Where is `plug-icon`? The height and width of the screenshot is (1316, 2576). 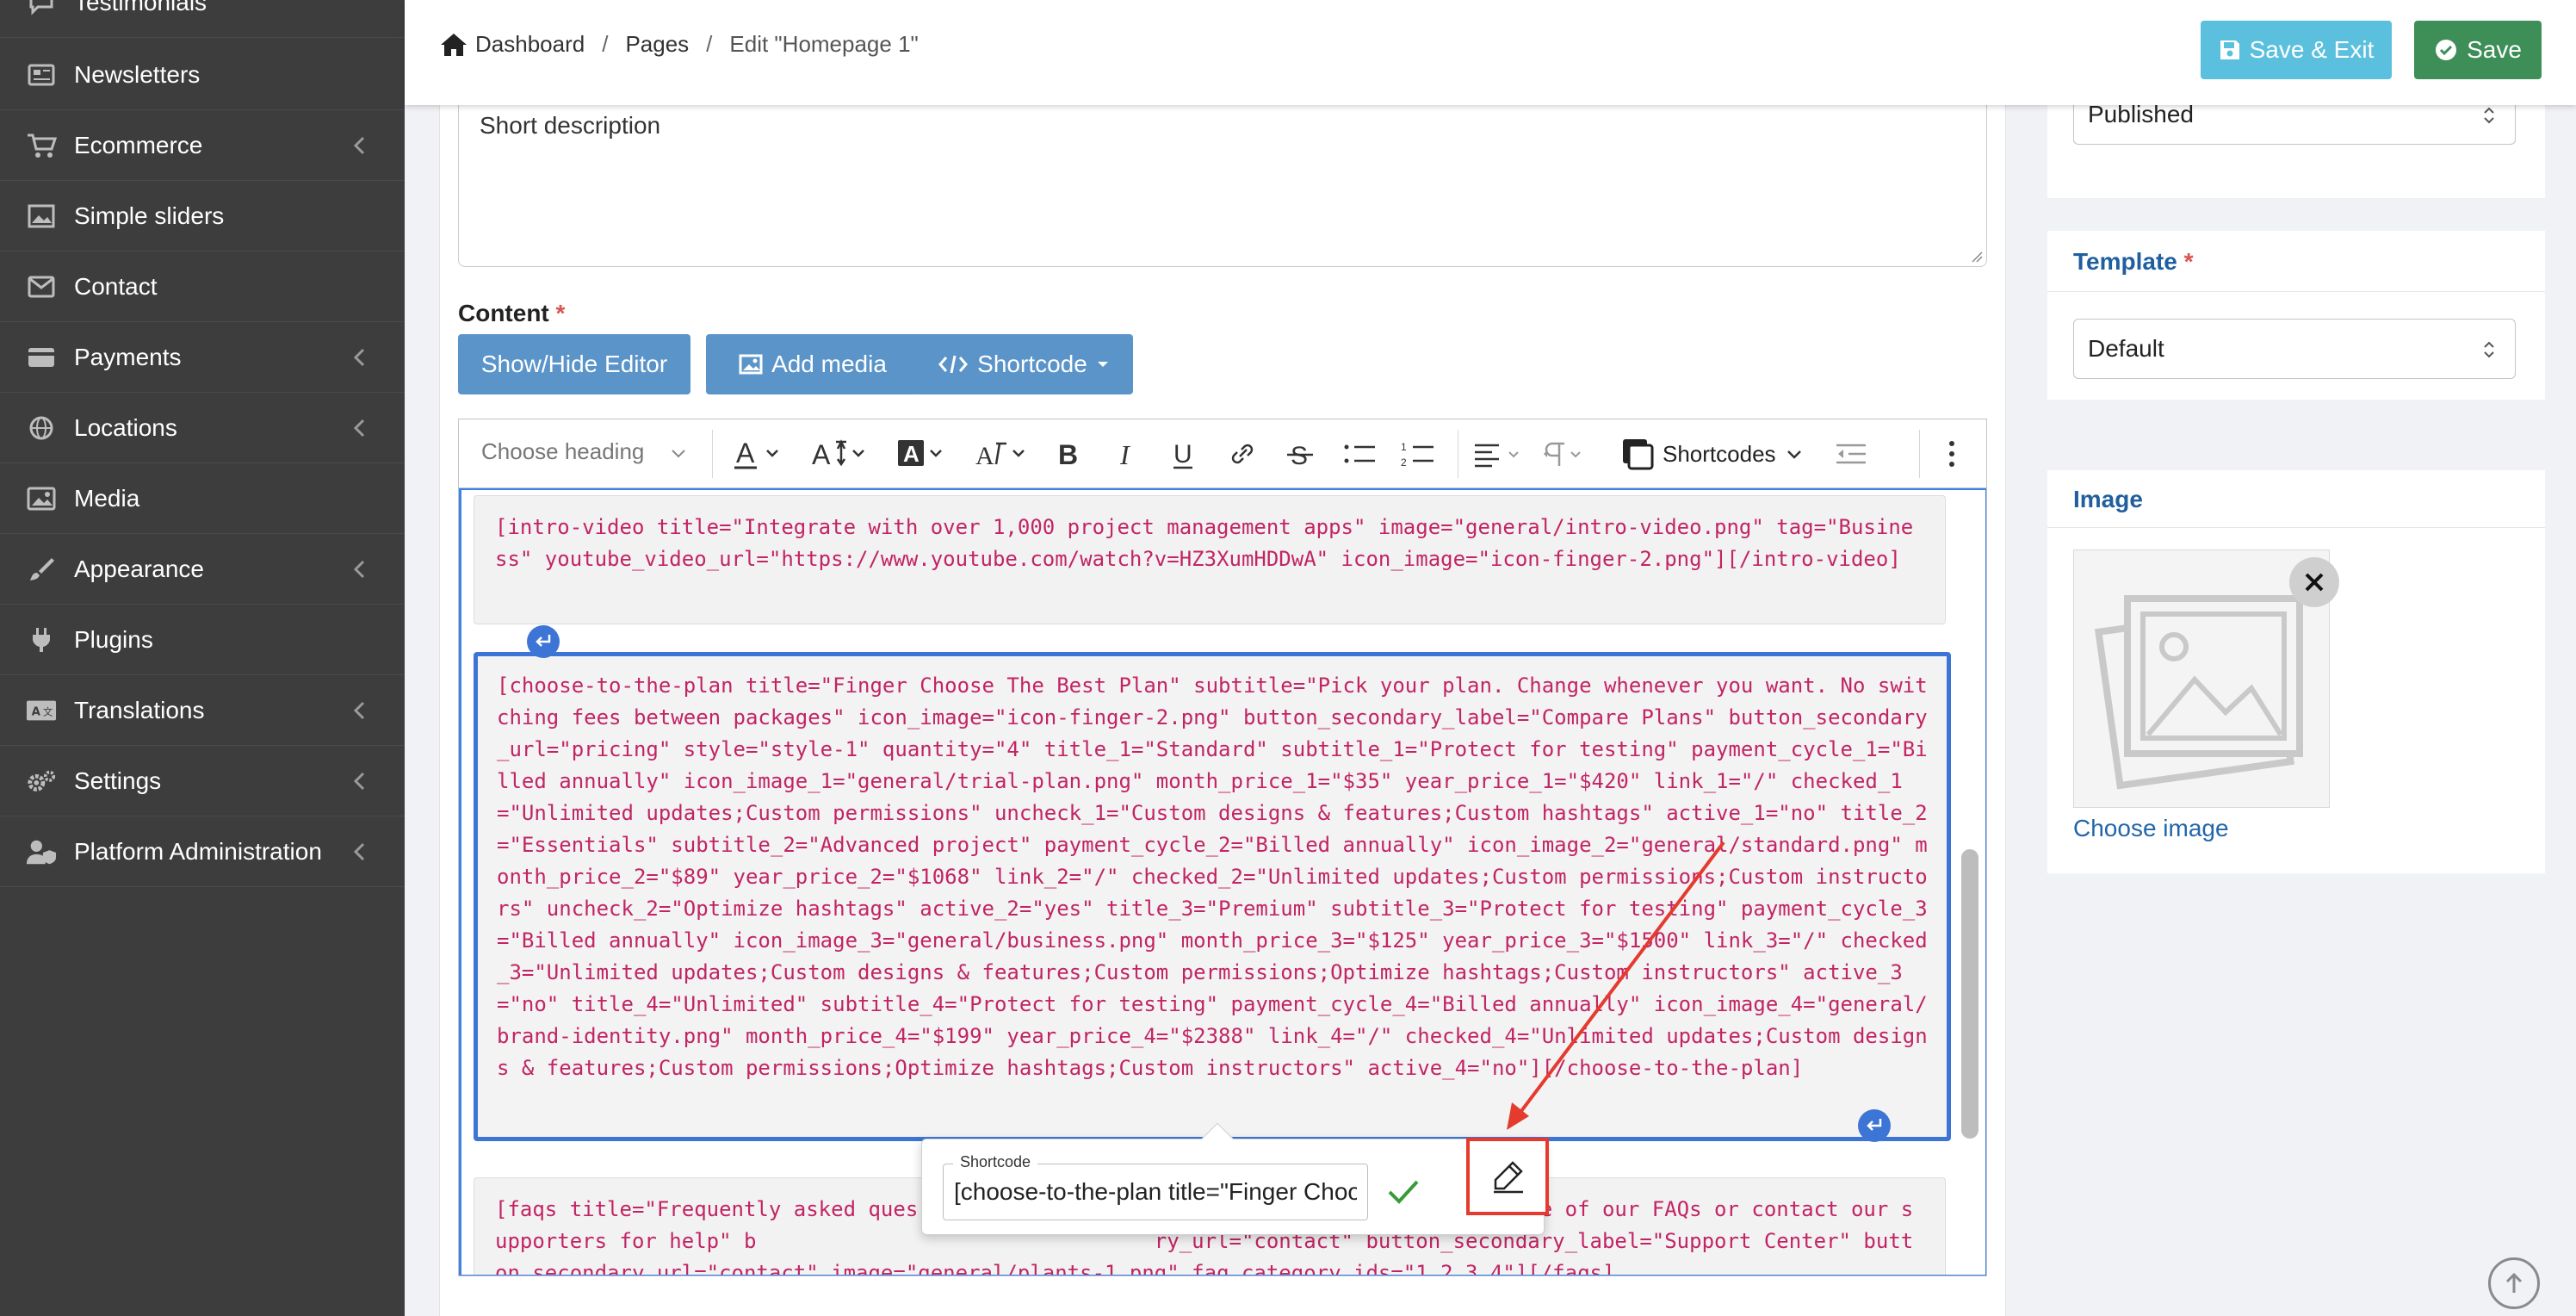 plug-icon is located at coordinates (42, 640).